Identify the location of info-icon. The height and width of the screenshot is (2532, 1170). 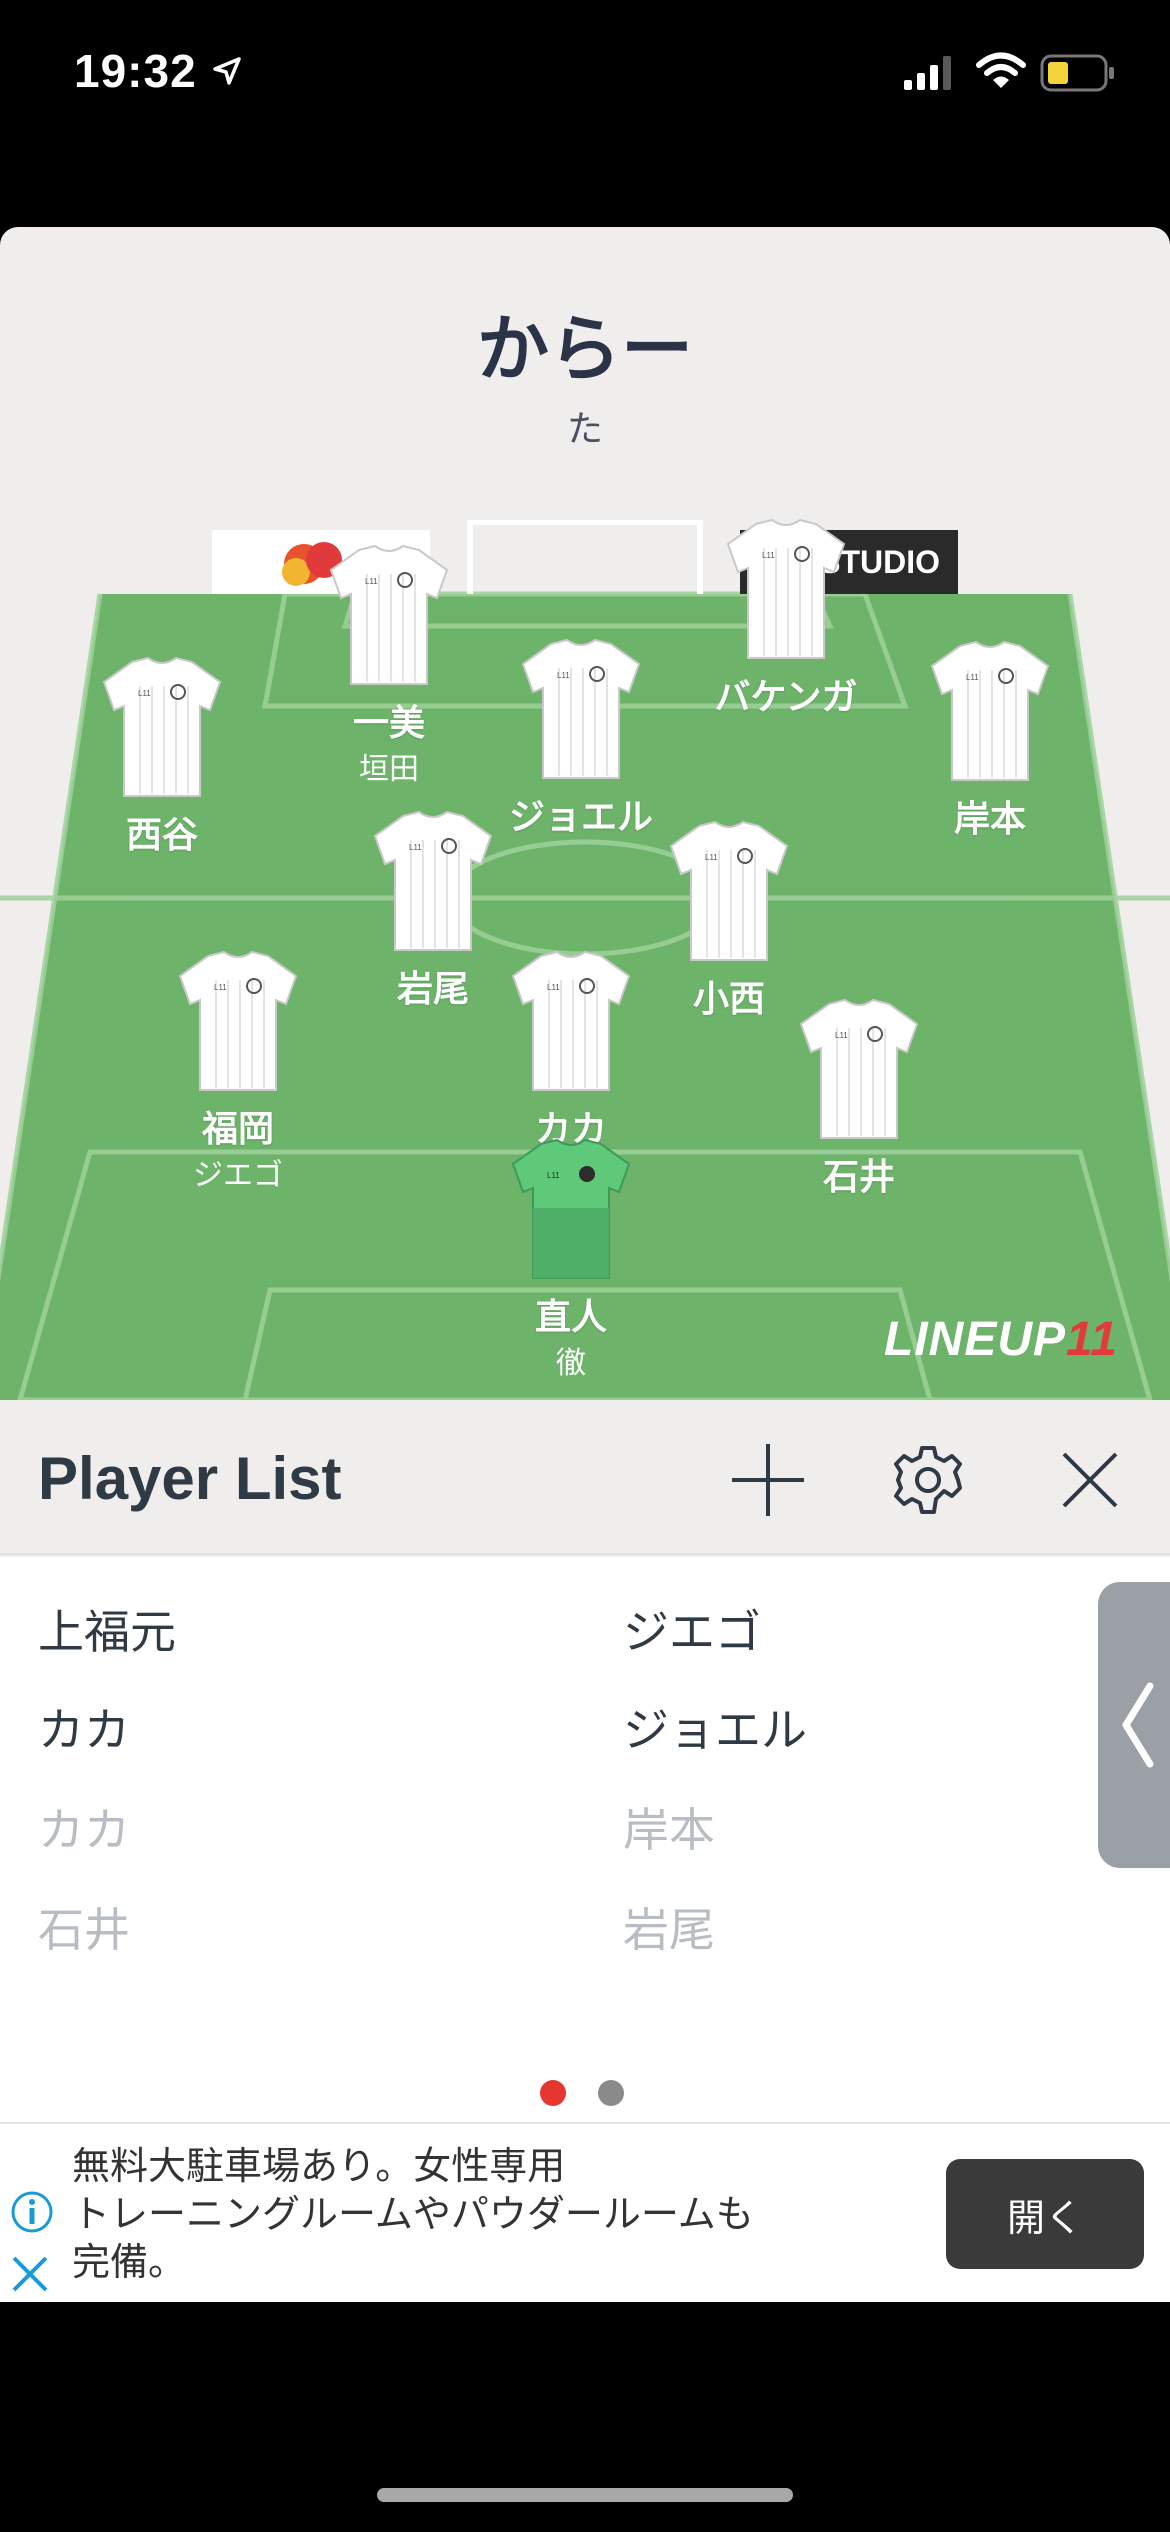
(32, 2214).